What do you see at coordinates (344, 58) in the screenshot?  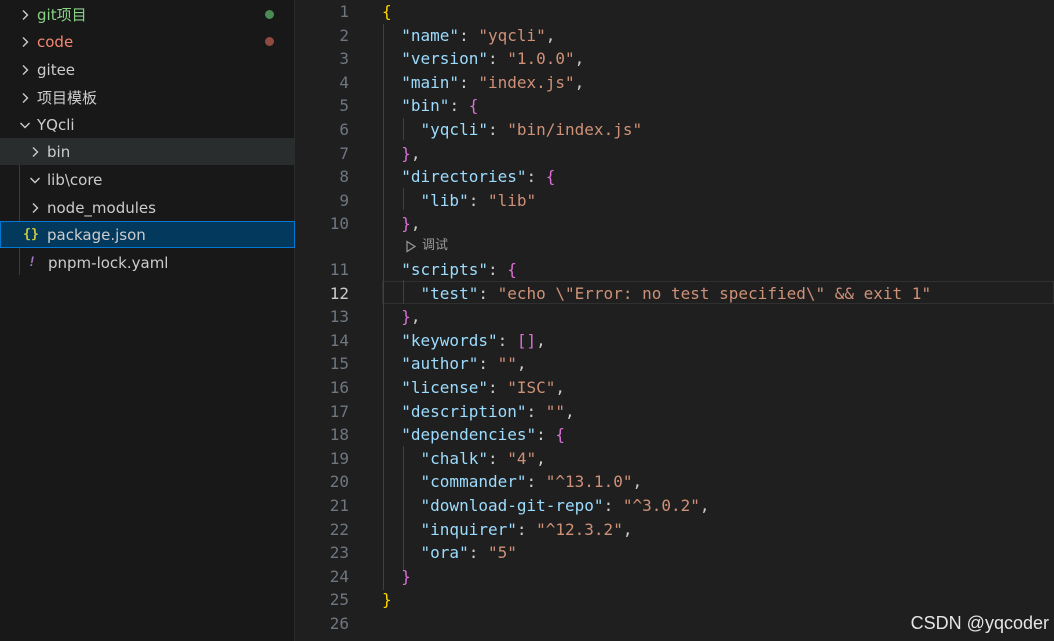 I see `line-number: 3` at bounding box center [344, 58].